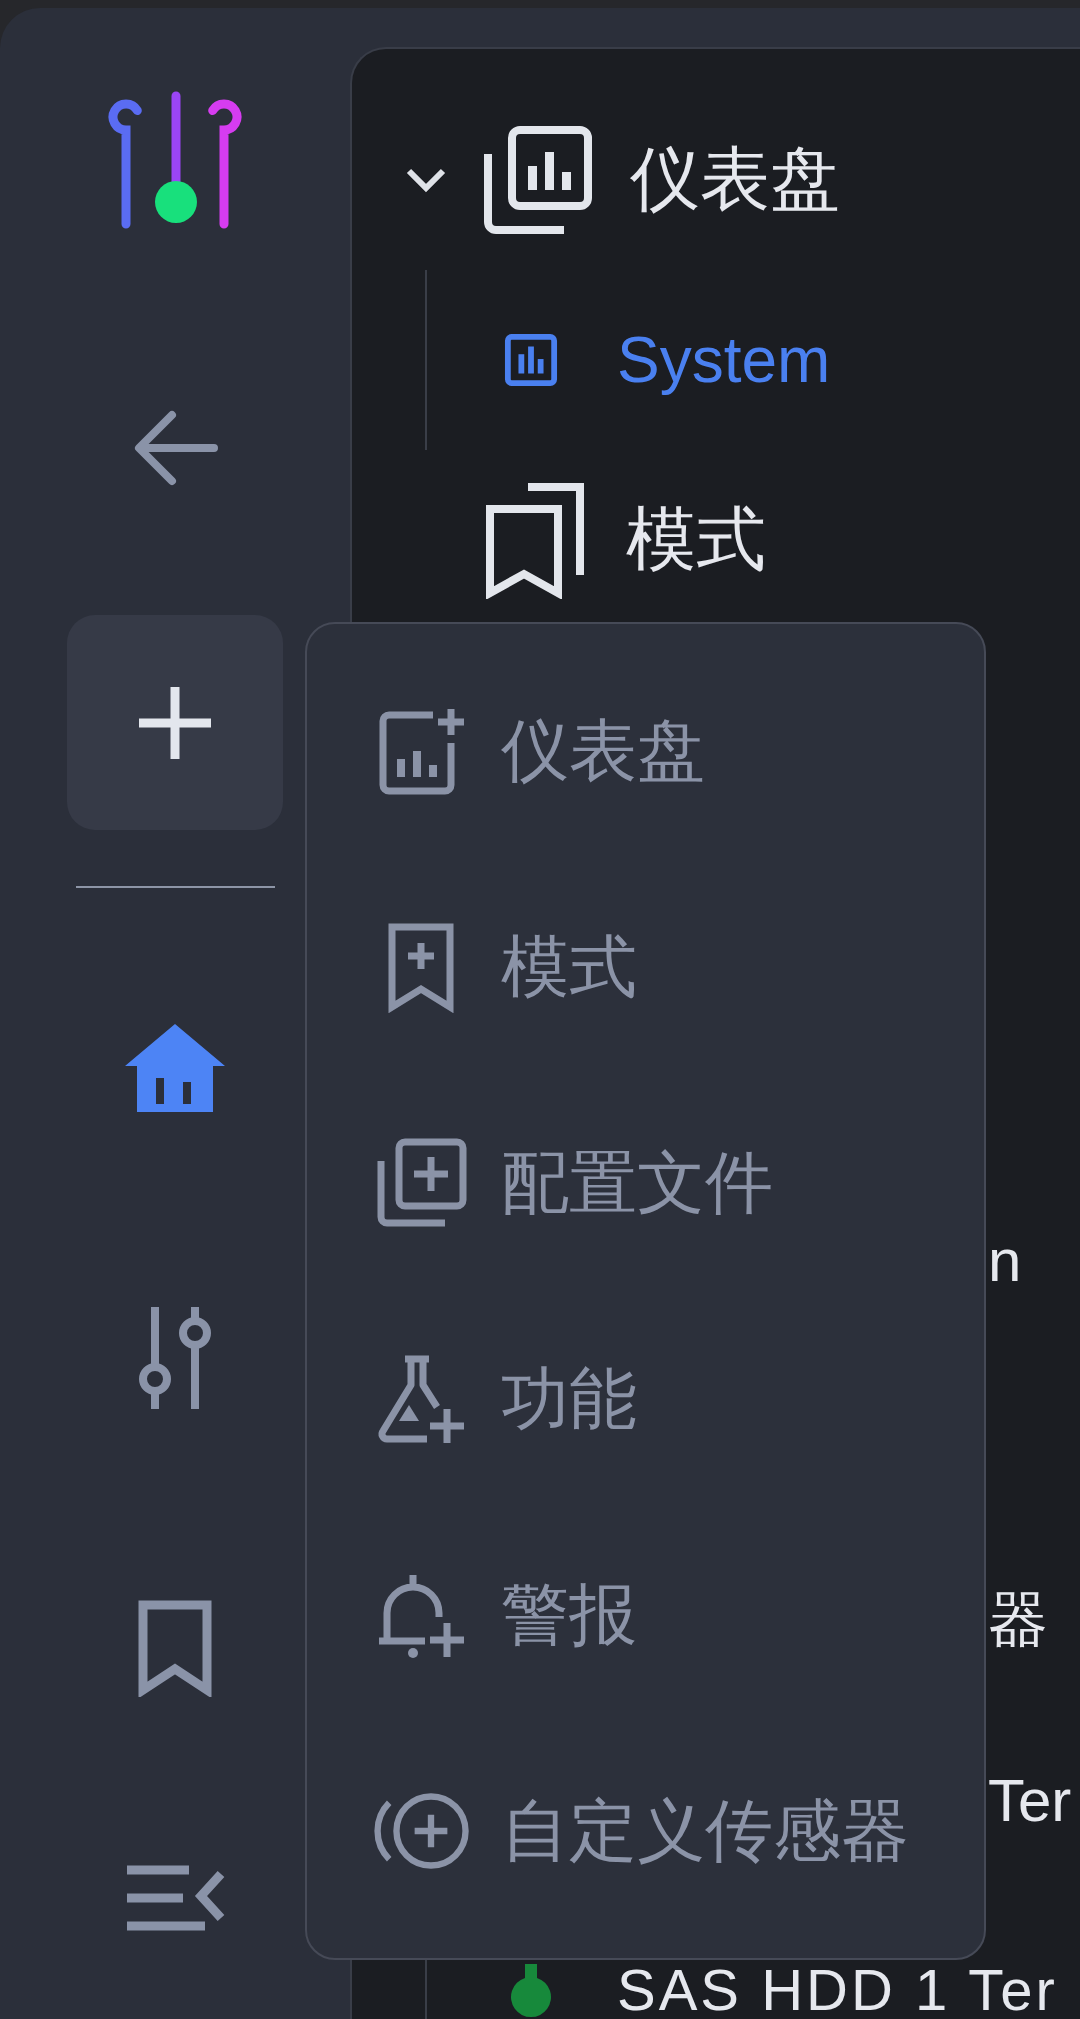  Describe the element at coordinates (538, 180) in the screenshot. I see `stacked-chart-icon` at that location.